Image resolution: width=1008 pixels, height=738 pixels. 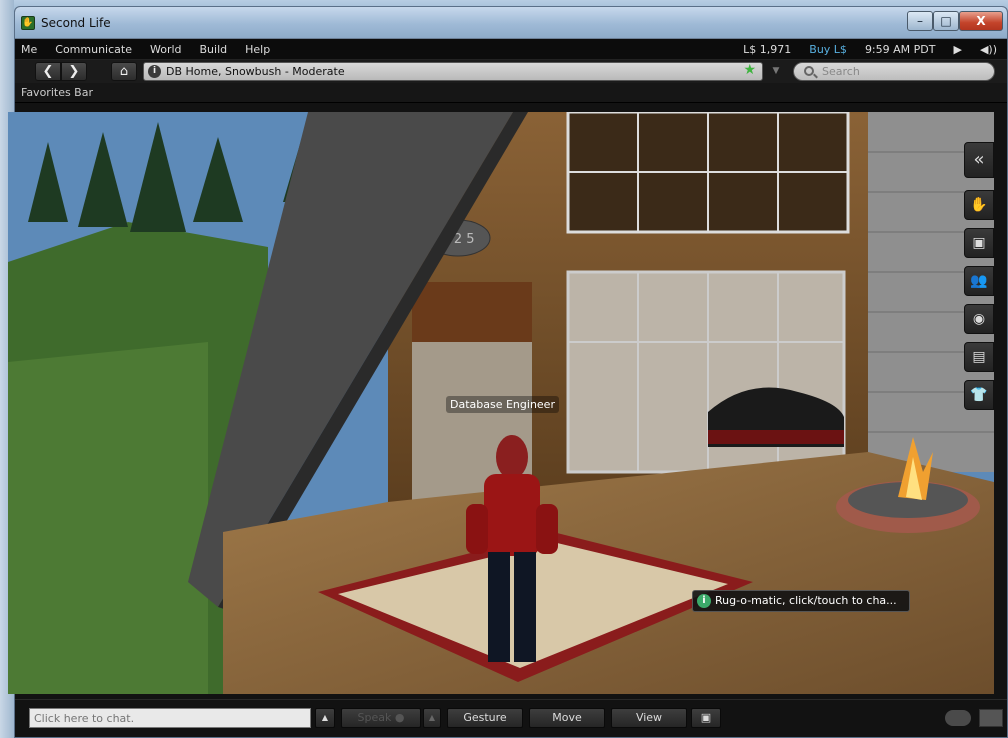 What do you see at coordinates (485, 718) in the screenshot?
I see `gesture-button: Gesture` at bounding box center [485, 718].